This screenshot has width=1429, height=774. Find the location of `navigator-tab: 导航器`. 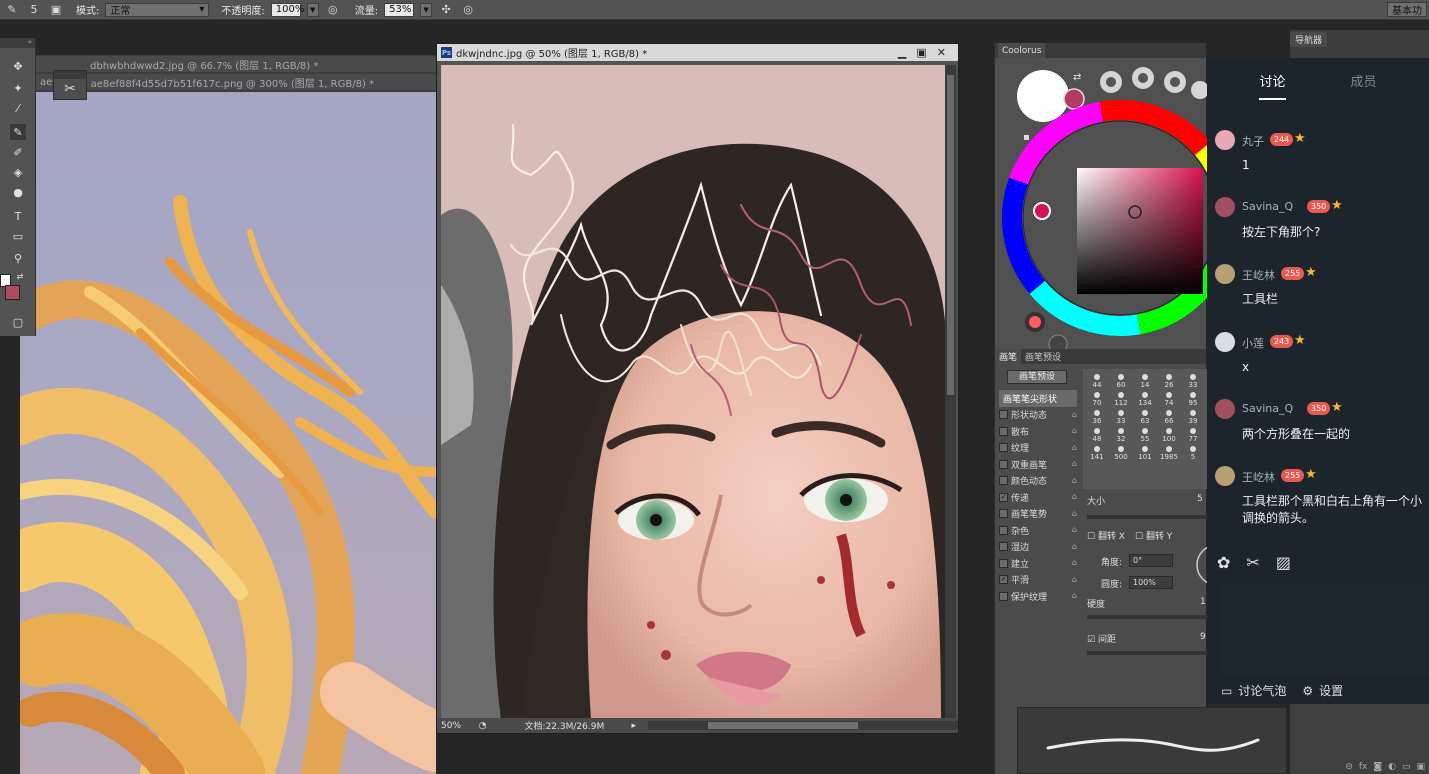

navigator-tab: 导航器 is located at coordinates (1309, 39).